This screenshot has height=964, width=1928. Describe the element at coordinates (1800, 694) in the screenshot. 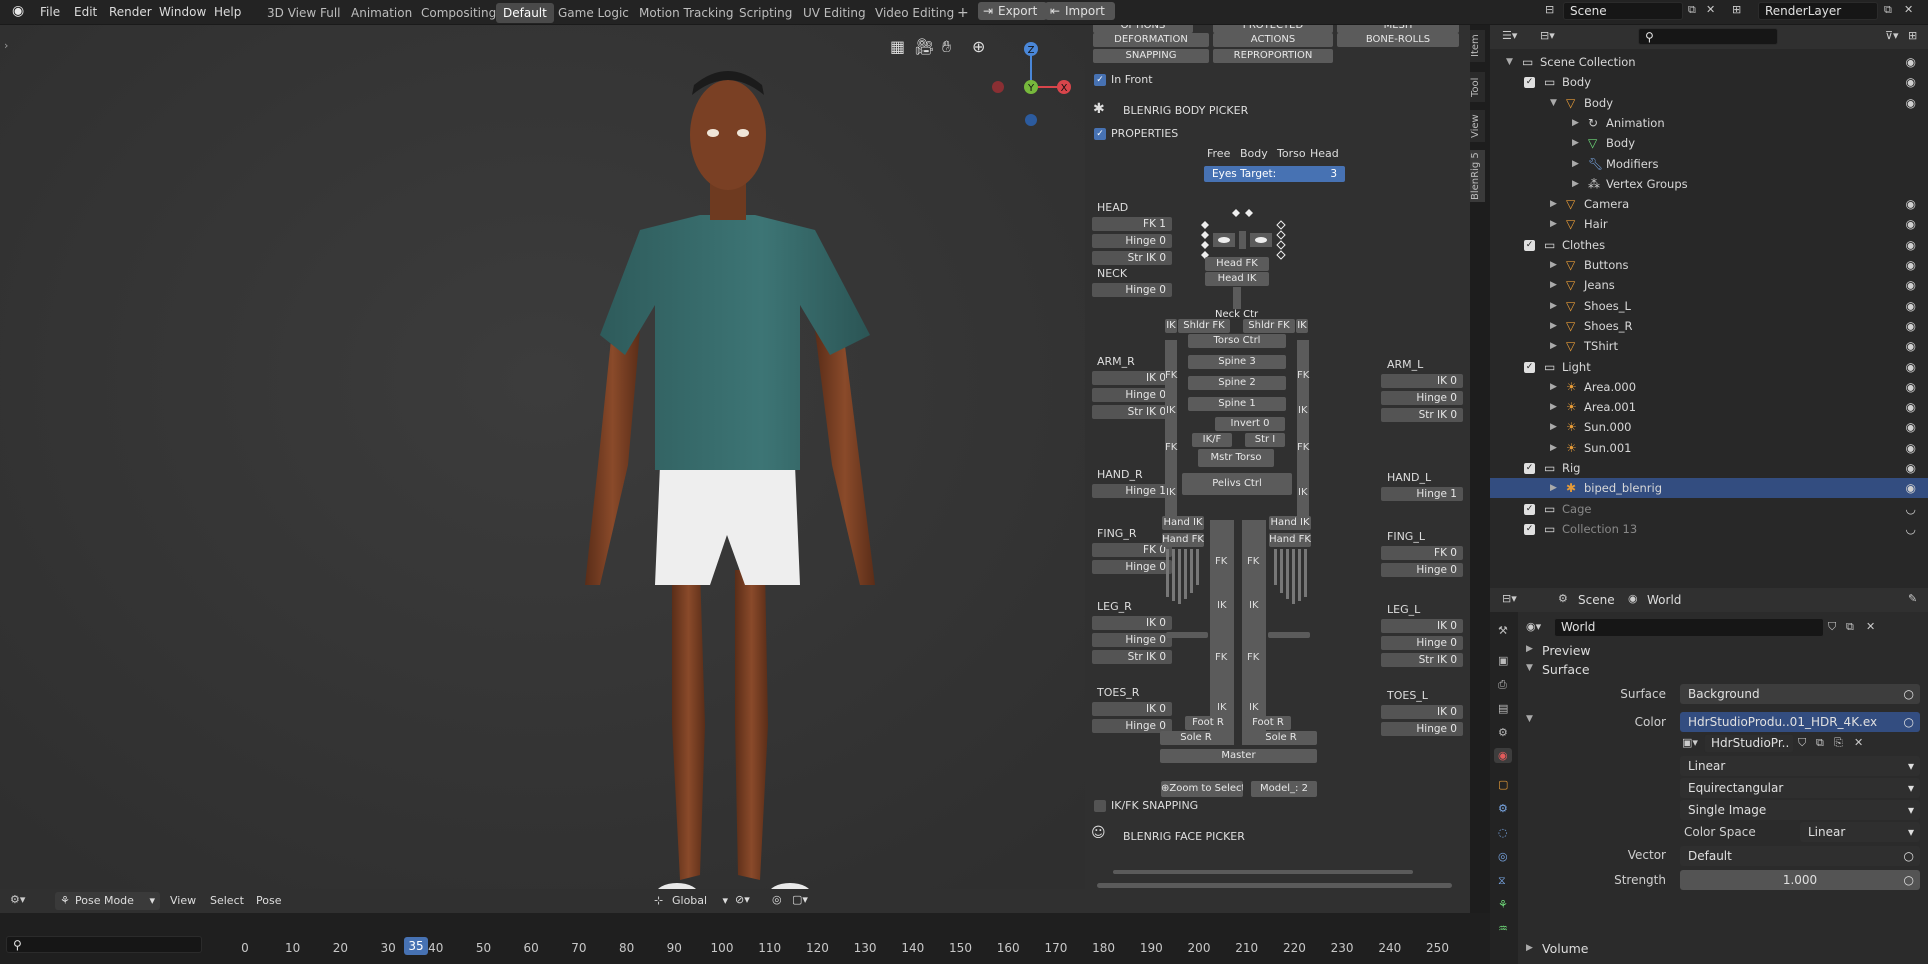

I see `surface-select: Background ○` at that location.